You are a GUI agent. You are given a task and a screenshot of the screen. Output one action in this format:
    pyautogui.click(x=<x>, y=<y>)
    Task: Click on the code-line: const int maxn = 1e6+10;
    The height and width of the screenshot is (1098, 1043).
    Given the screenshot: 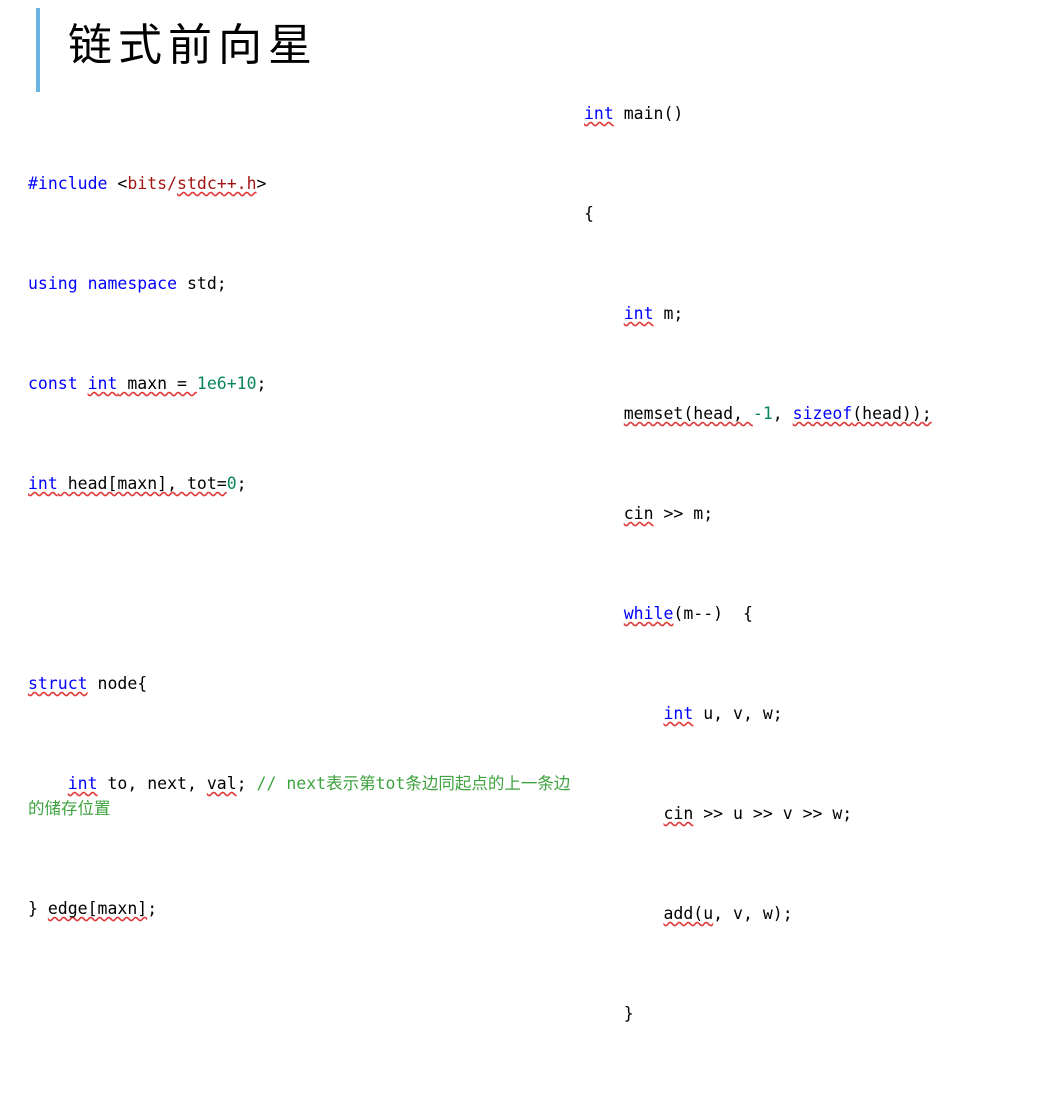 What is the action you would take?
    pyautogui.click(x=300, y=383)
    